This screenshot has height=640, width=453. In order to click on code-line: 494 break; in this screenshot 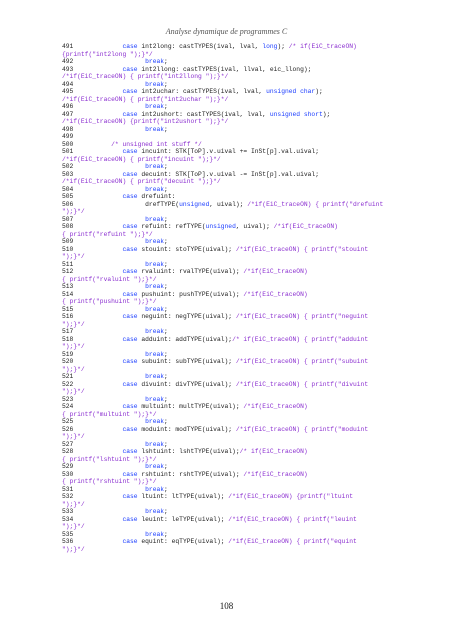, I will do `click(115, 84)`.